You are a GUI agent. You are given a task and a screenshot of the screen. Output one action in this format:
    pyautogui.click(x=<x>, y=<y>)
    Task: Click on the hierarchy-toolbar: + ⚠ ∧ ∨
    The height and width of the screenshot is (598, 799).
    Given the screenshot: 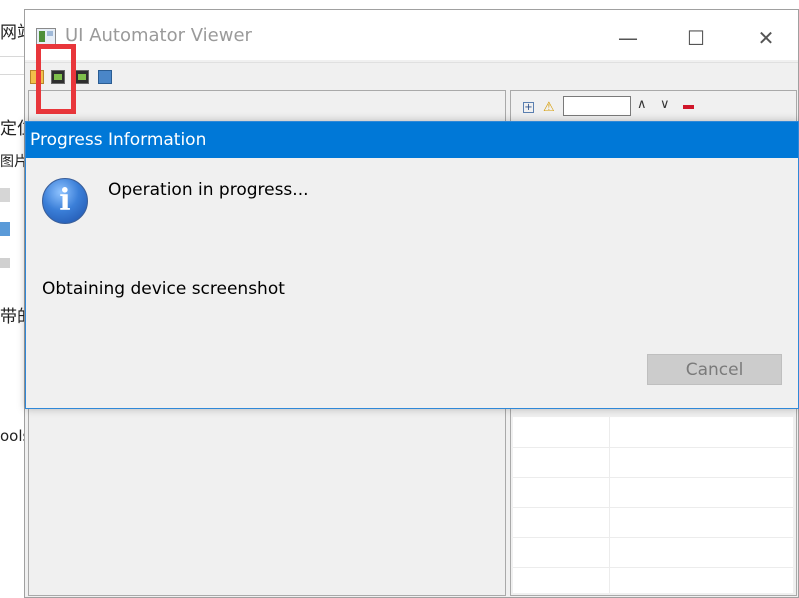 What is the action you would take?
    pyautogui.click(x=654, y=107)
    